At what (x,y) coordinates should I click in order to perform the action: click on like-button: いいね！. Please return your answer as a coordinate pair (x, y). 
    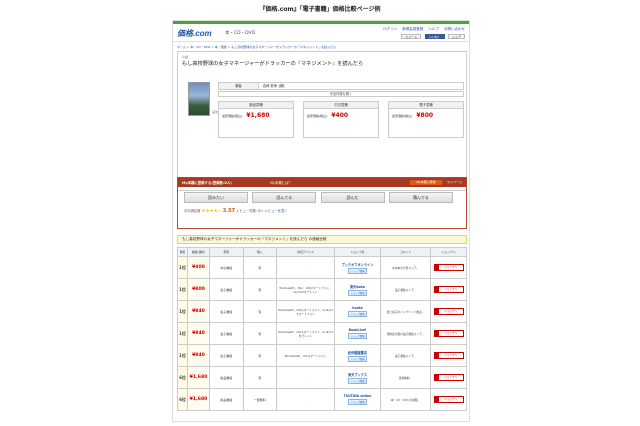
    Looking at the image, I should click on (434, 36).